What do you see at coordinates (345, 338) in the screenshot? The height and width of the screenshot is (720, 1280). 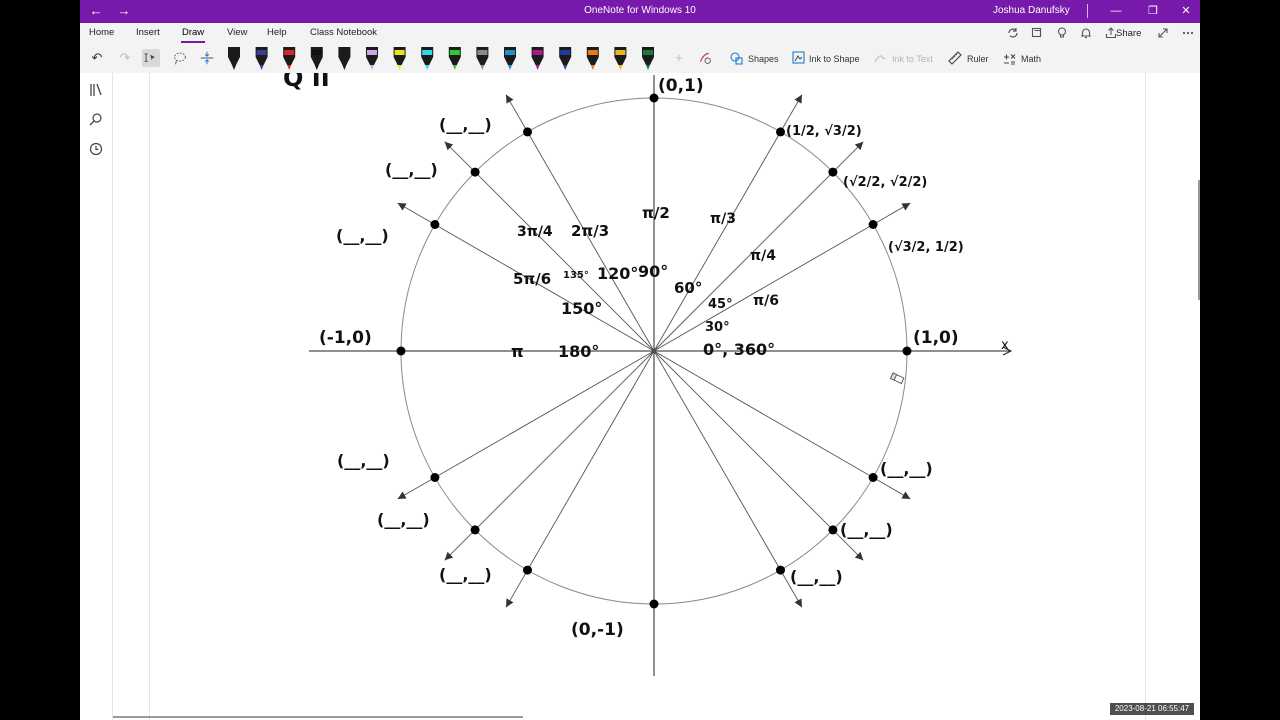 I see `point-label-left: (-1,0)` at bounding box center [345, 338].